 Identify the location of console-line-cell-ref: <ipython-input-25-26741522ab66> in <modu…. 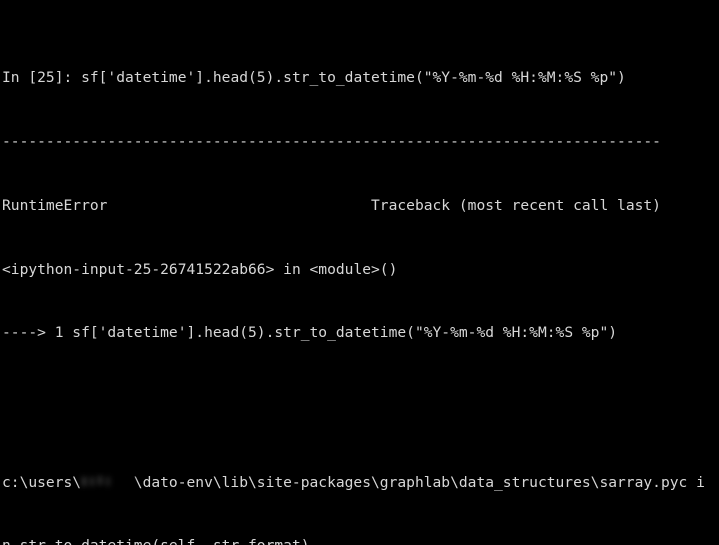
(200, 269).